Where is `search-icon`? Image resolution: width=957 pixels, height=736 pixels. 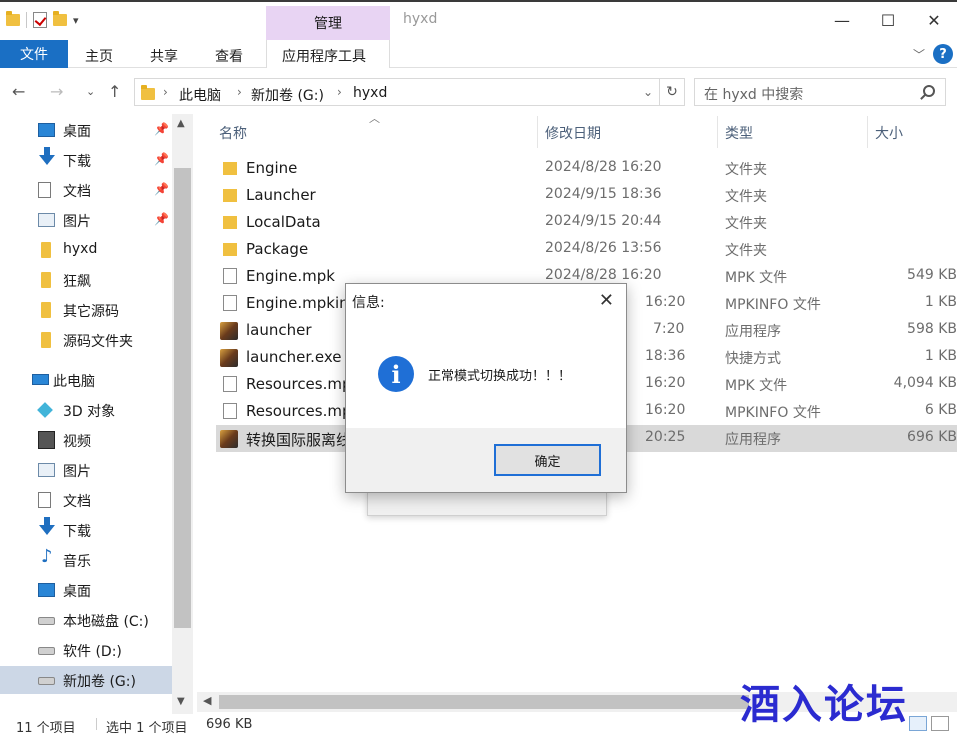
search-icon is located at coordinates (929, 91).